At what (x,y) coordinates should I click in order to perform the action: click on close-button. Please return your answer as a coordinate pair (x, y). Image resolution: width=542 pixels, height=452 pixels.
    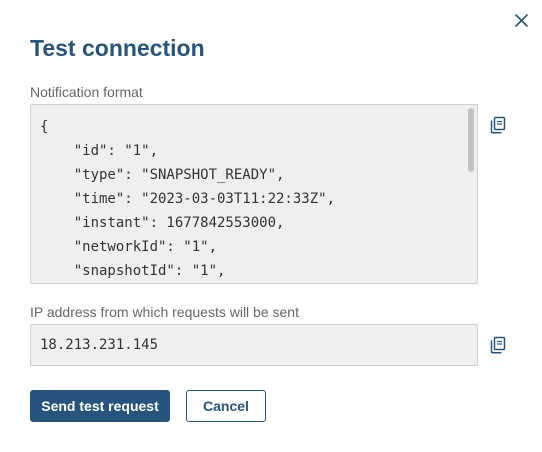
    Looking at the image, I should click on (522, 21).